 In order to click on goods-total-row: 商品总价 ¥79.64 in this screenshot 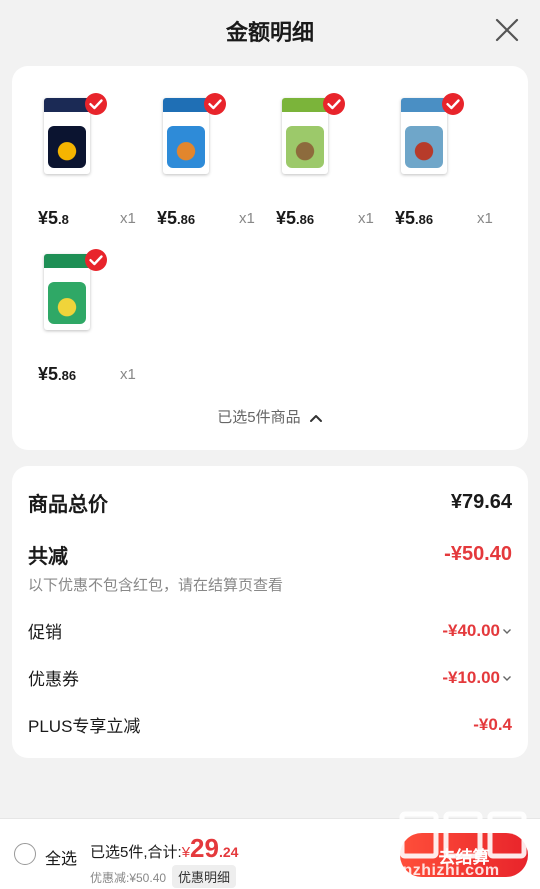, I will do `click(270, 502)`.